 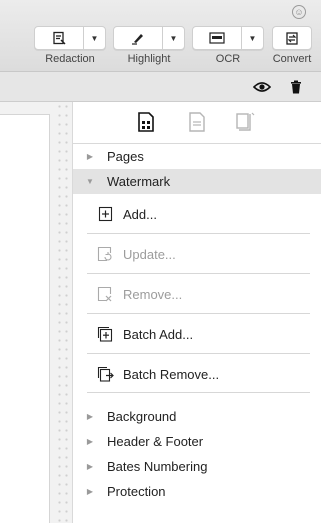 I want to click on main-toolbar: ☺ ▼ Redaction ▼ Highlight ▼ OCR Convert, so click(x=160, y=36).